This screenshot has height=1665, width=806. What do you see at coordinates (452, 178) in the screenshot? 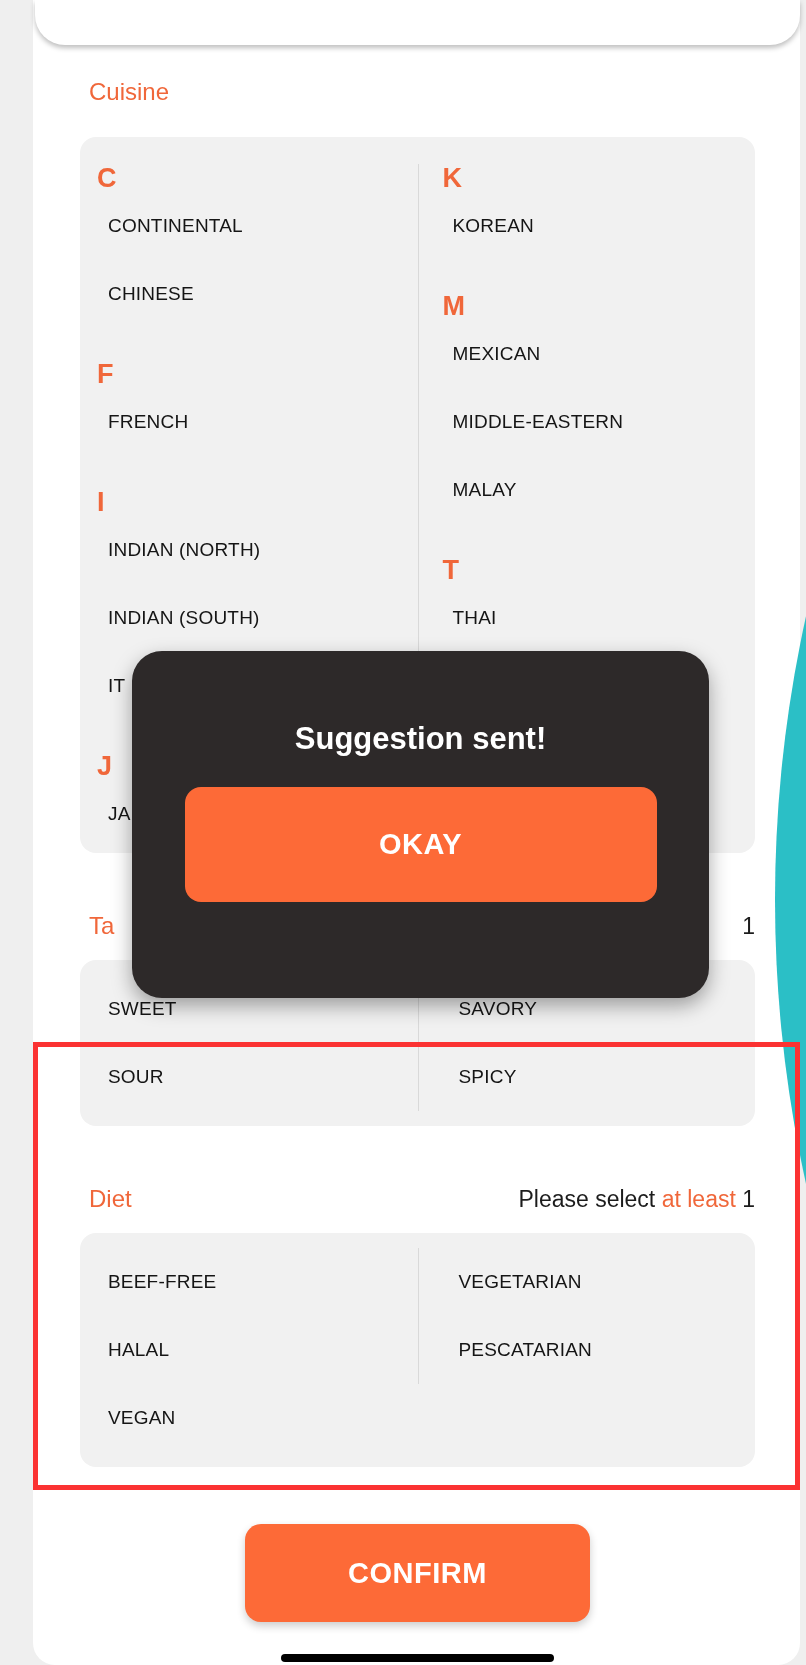
I see `index-letter: K` at bounding box center [452, 178].